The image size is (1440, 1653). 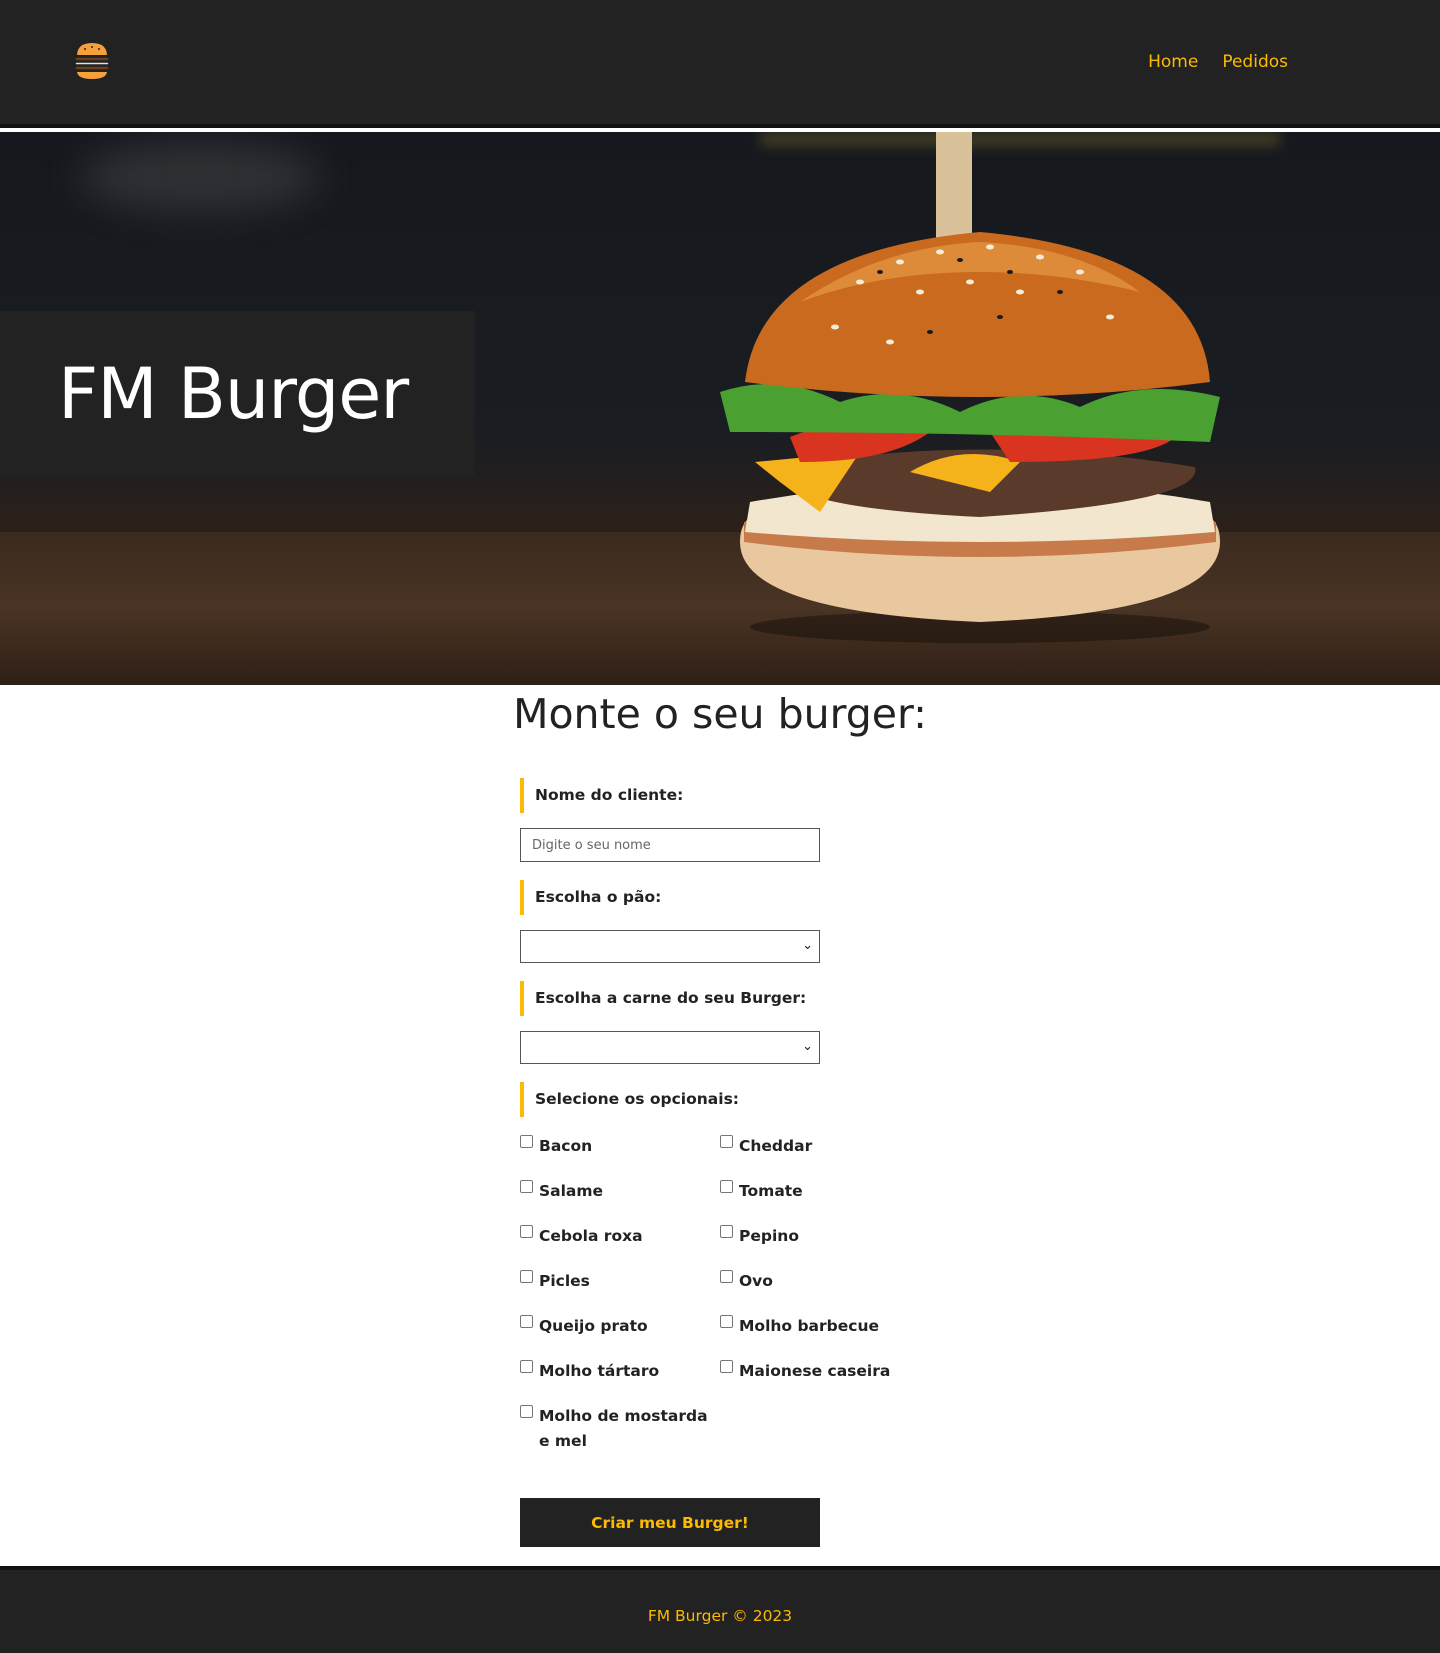 I want to click on option-label: Ovo, so click(x=756, y=1281).